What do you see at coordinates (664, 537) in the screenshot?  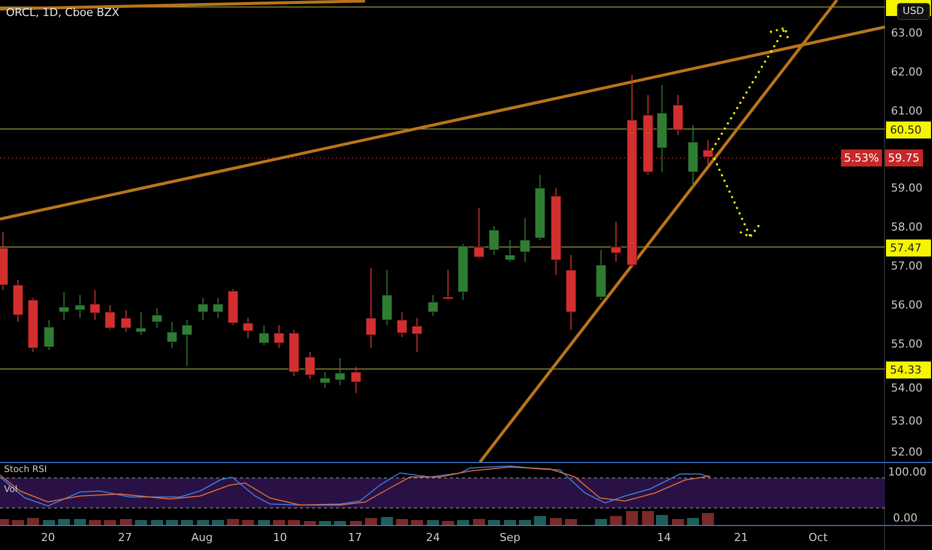 I see `date-tick: 14` at bounding box center [664, 537].